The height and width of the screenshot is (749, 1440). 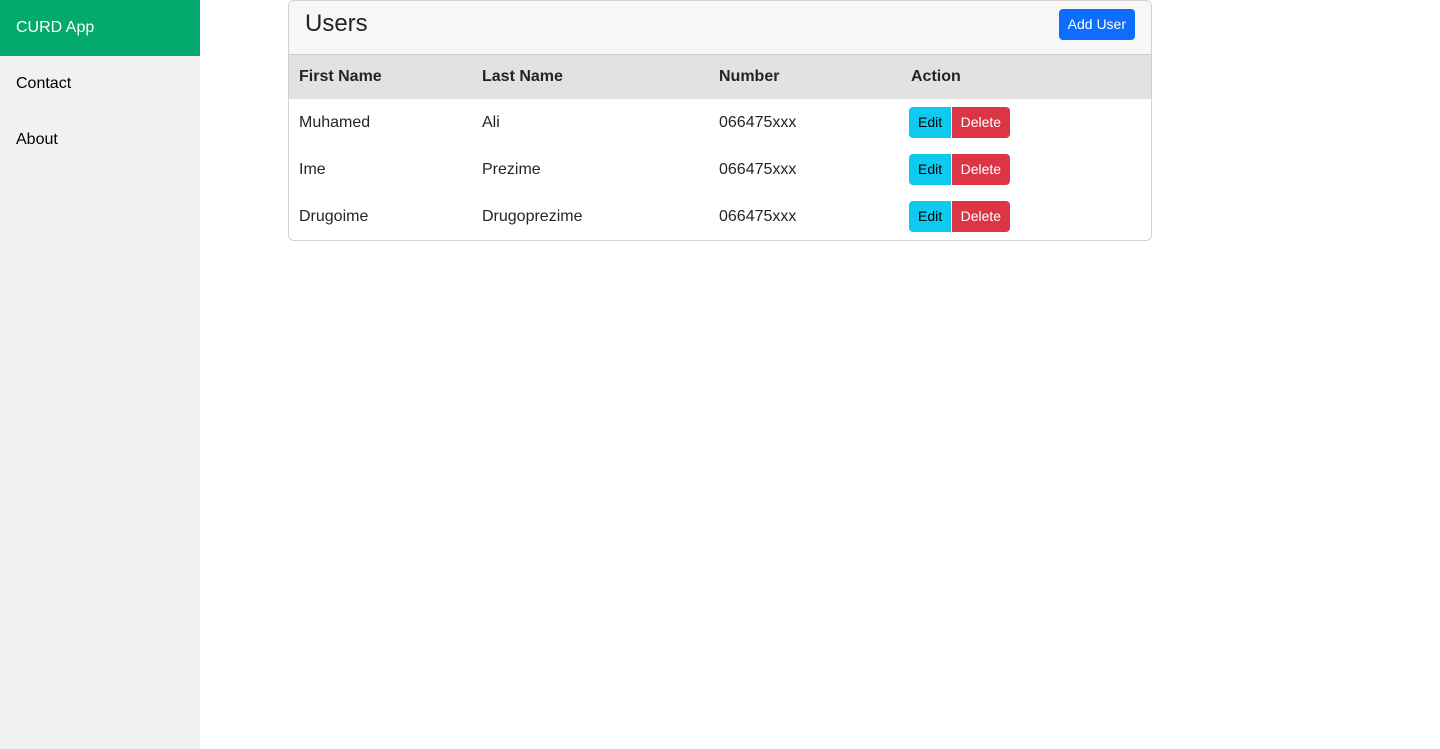 I want to click on sidebar-item-contact: Contact, so click(x=100, y=84).